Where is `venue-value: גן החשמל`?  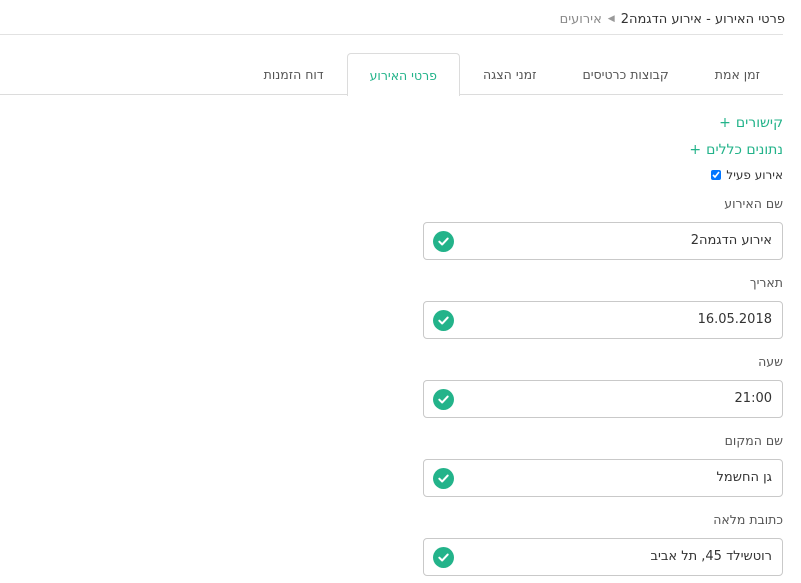
venue-value: גן החשמל is located at coordinates (744, 477).